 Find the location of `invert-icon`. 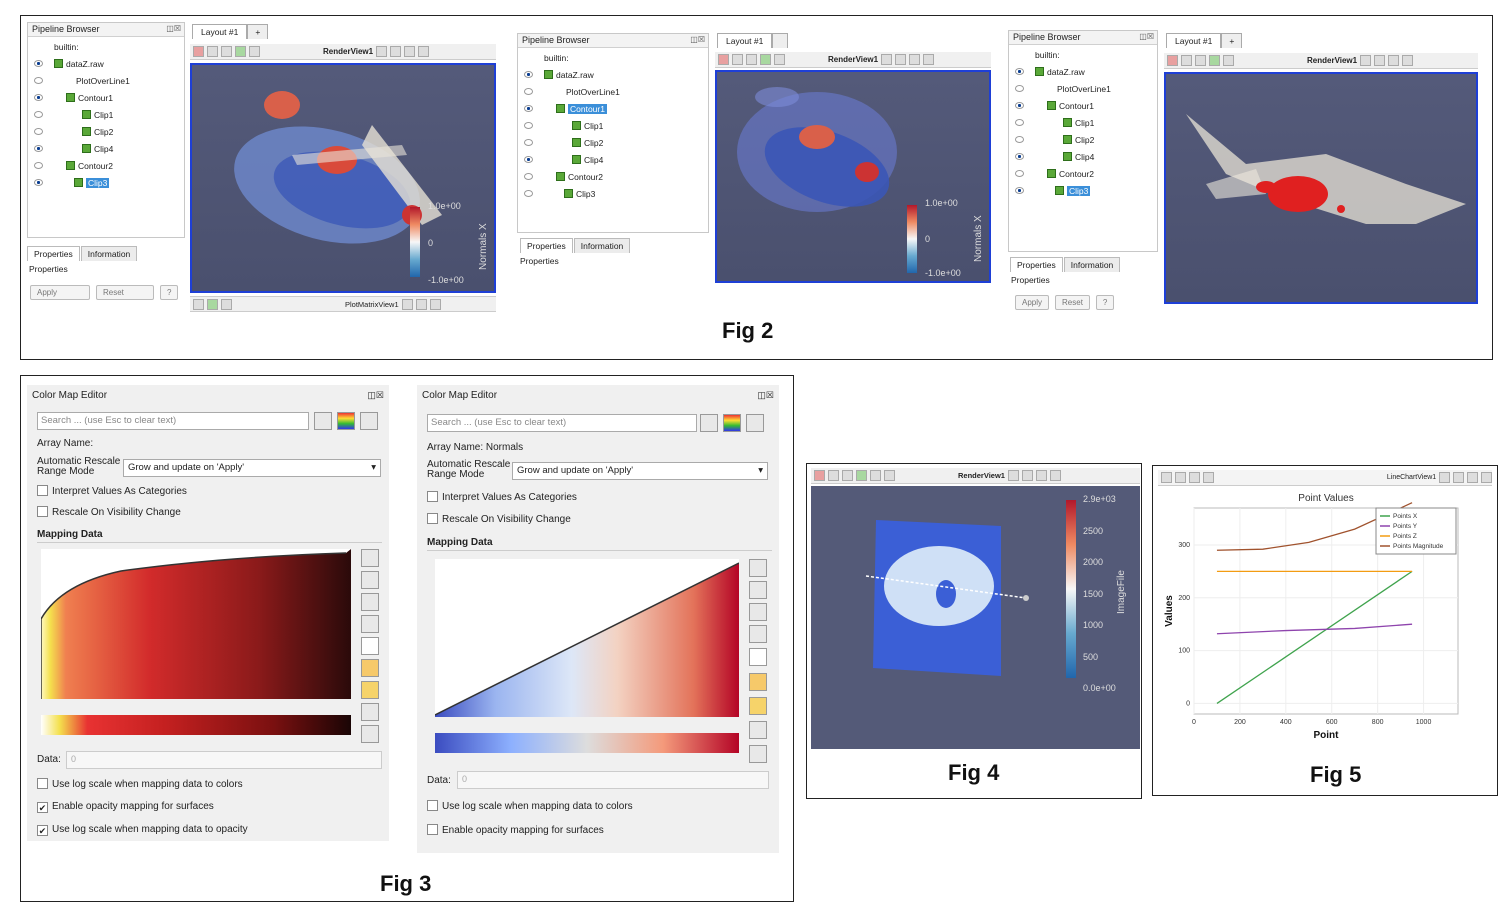

invert-icon is located at coordinates (370, 646).